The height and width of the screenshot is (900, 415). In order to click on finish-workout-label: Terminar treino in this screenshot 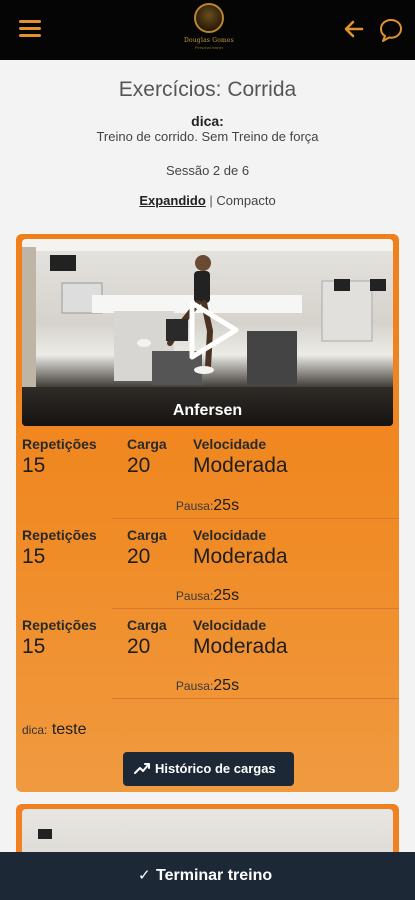, I will do `click(214, 875)`.